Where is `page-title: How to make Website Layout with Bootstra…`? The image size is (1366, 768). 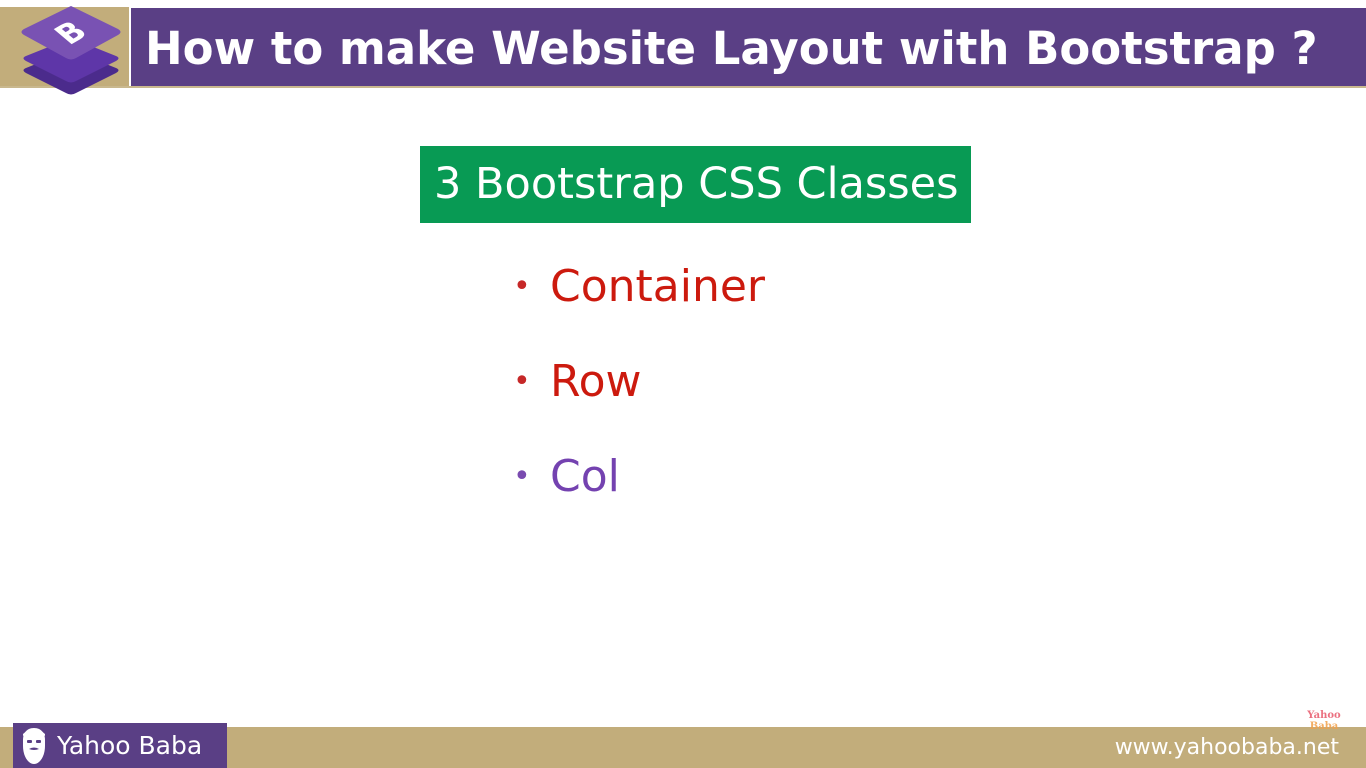 page-title: How to make Website Layout with Bootstra… is located at coordinates (731, 48).